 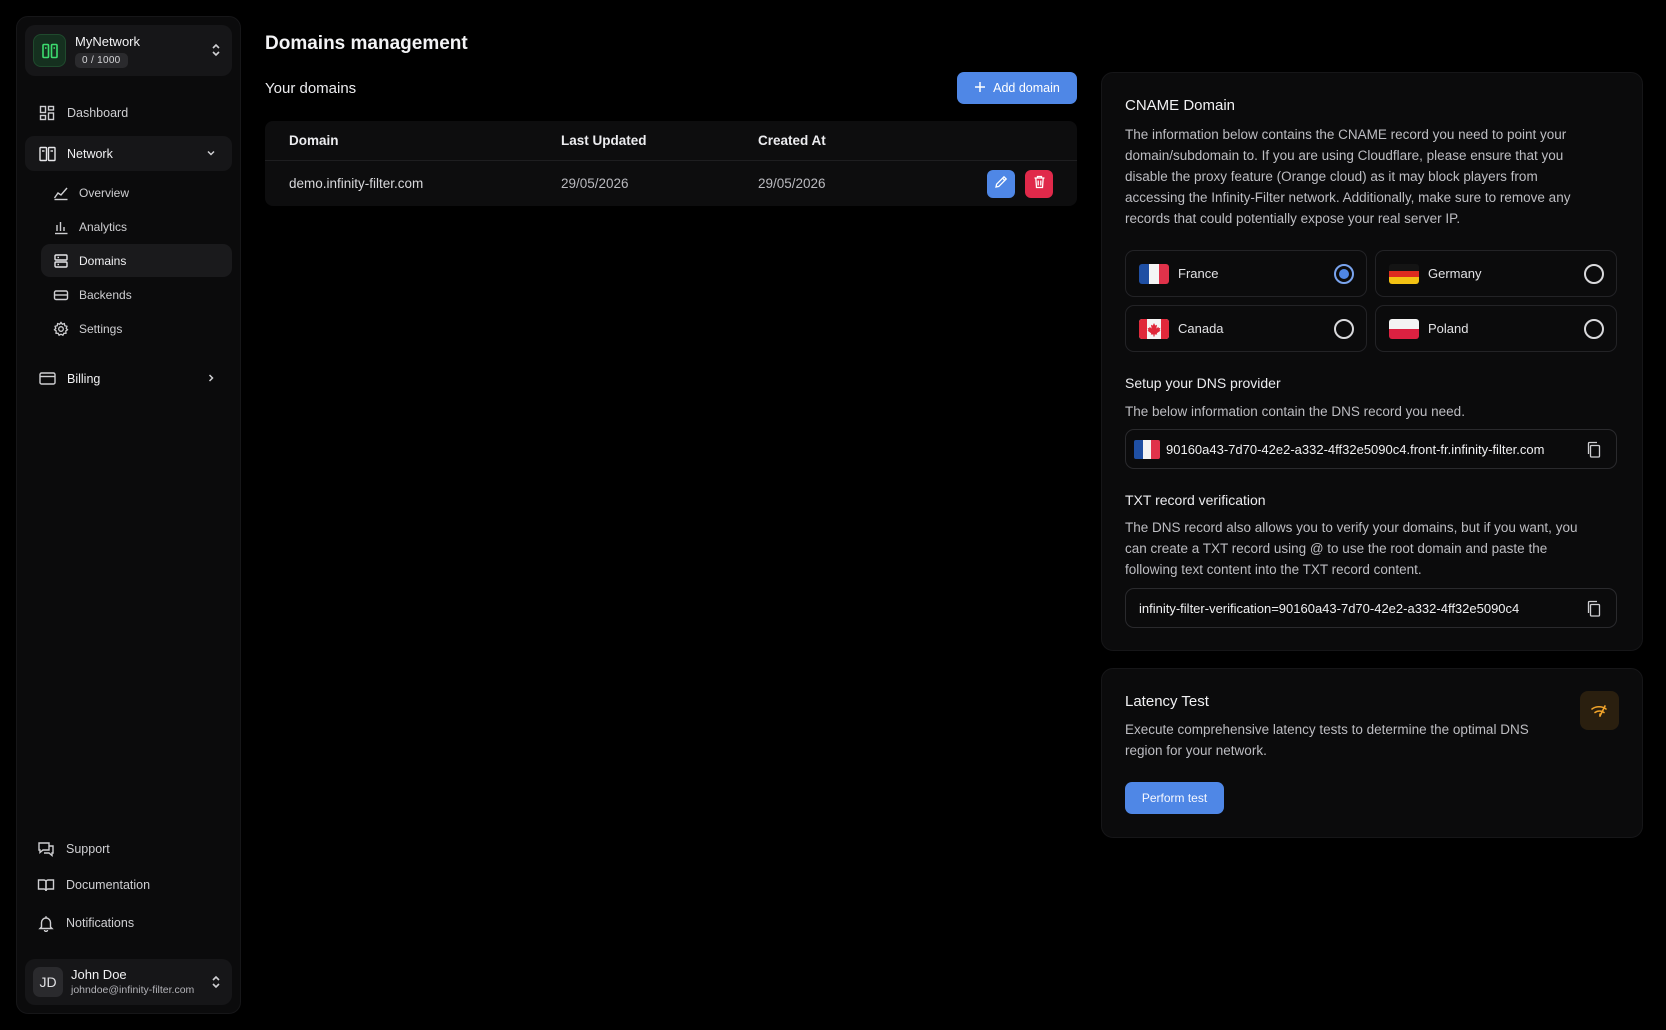 I want to click on credit-card-icon, so click(x=47, y=379).